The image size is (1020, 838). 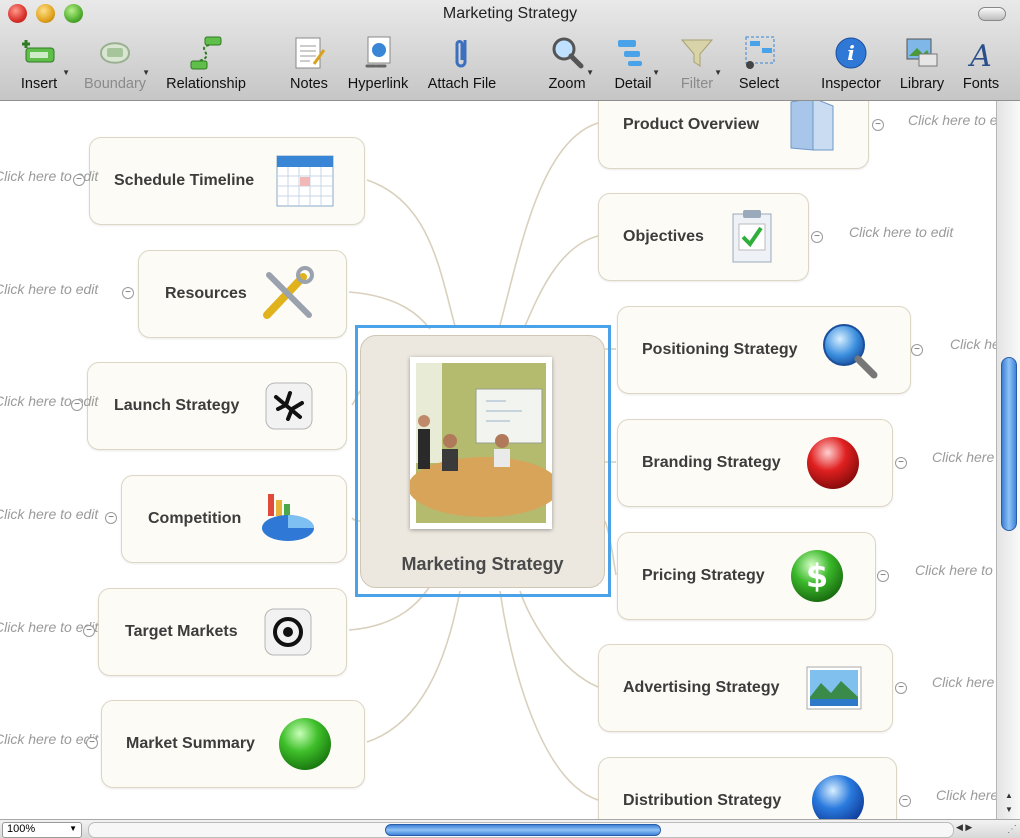 I want to click on inspector-button: i Inspector, so click(x=851, y=63).